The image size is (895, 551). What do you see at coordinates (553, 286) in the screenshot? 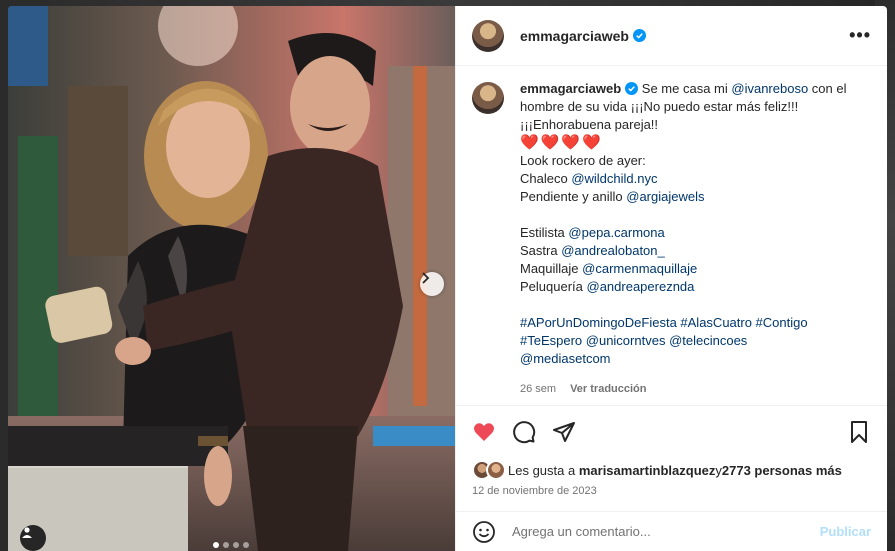
I see `caption-label: Peluquería` at bounding box center [553, 286].